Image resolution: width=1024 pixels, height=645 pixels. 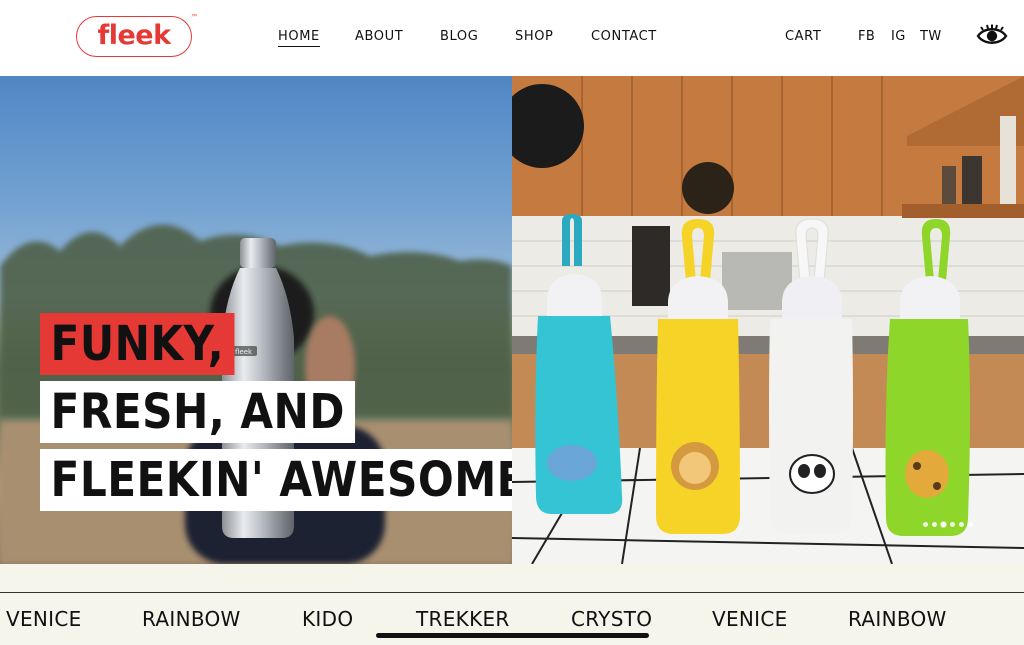 I want to click on social-instagram-link: IG, so click(x=898, y=36).